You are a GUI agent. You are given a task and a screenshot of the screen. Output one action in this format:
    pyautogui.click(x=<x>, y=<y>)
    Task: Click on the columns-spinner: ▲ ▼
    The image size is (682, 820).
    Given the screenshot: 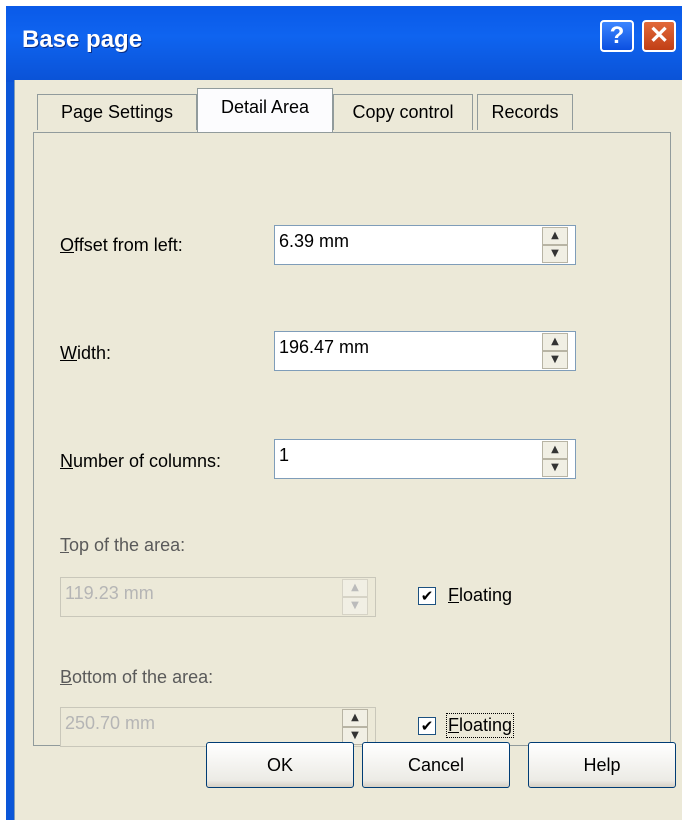 What is the action you would take?
    pyautogui.click(x=555, y=459)
    